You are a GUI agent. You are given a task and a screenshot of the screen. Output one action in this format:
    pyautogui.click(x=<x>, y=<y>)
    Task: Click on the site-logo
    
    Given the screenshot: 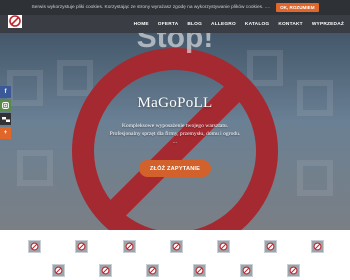 What is the action you would take?
    pyautogui.click(x=15, y=21)
    